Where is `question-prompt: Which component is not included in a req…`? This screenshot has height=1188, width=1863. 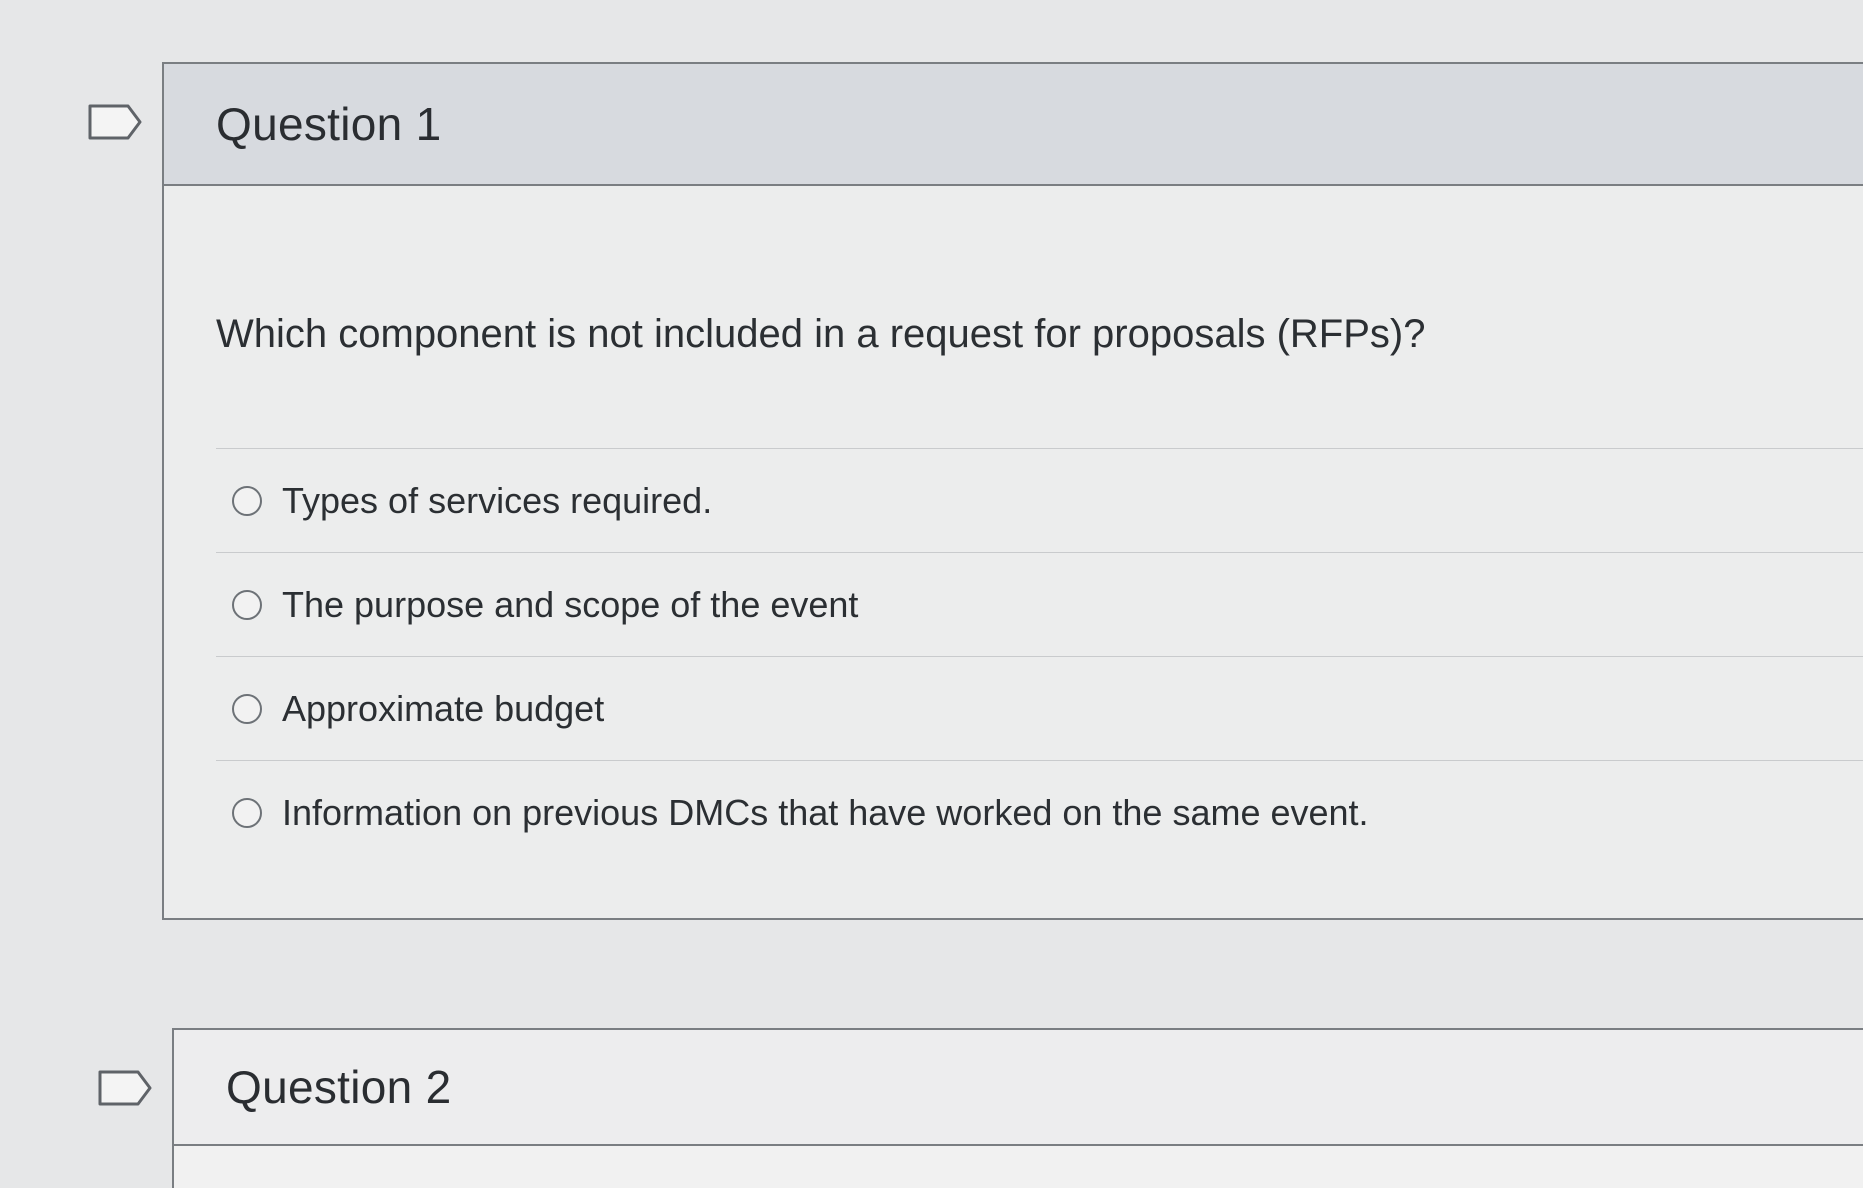
question-prompt: Which component is not included in a req… is located at coordinates (821, 334).